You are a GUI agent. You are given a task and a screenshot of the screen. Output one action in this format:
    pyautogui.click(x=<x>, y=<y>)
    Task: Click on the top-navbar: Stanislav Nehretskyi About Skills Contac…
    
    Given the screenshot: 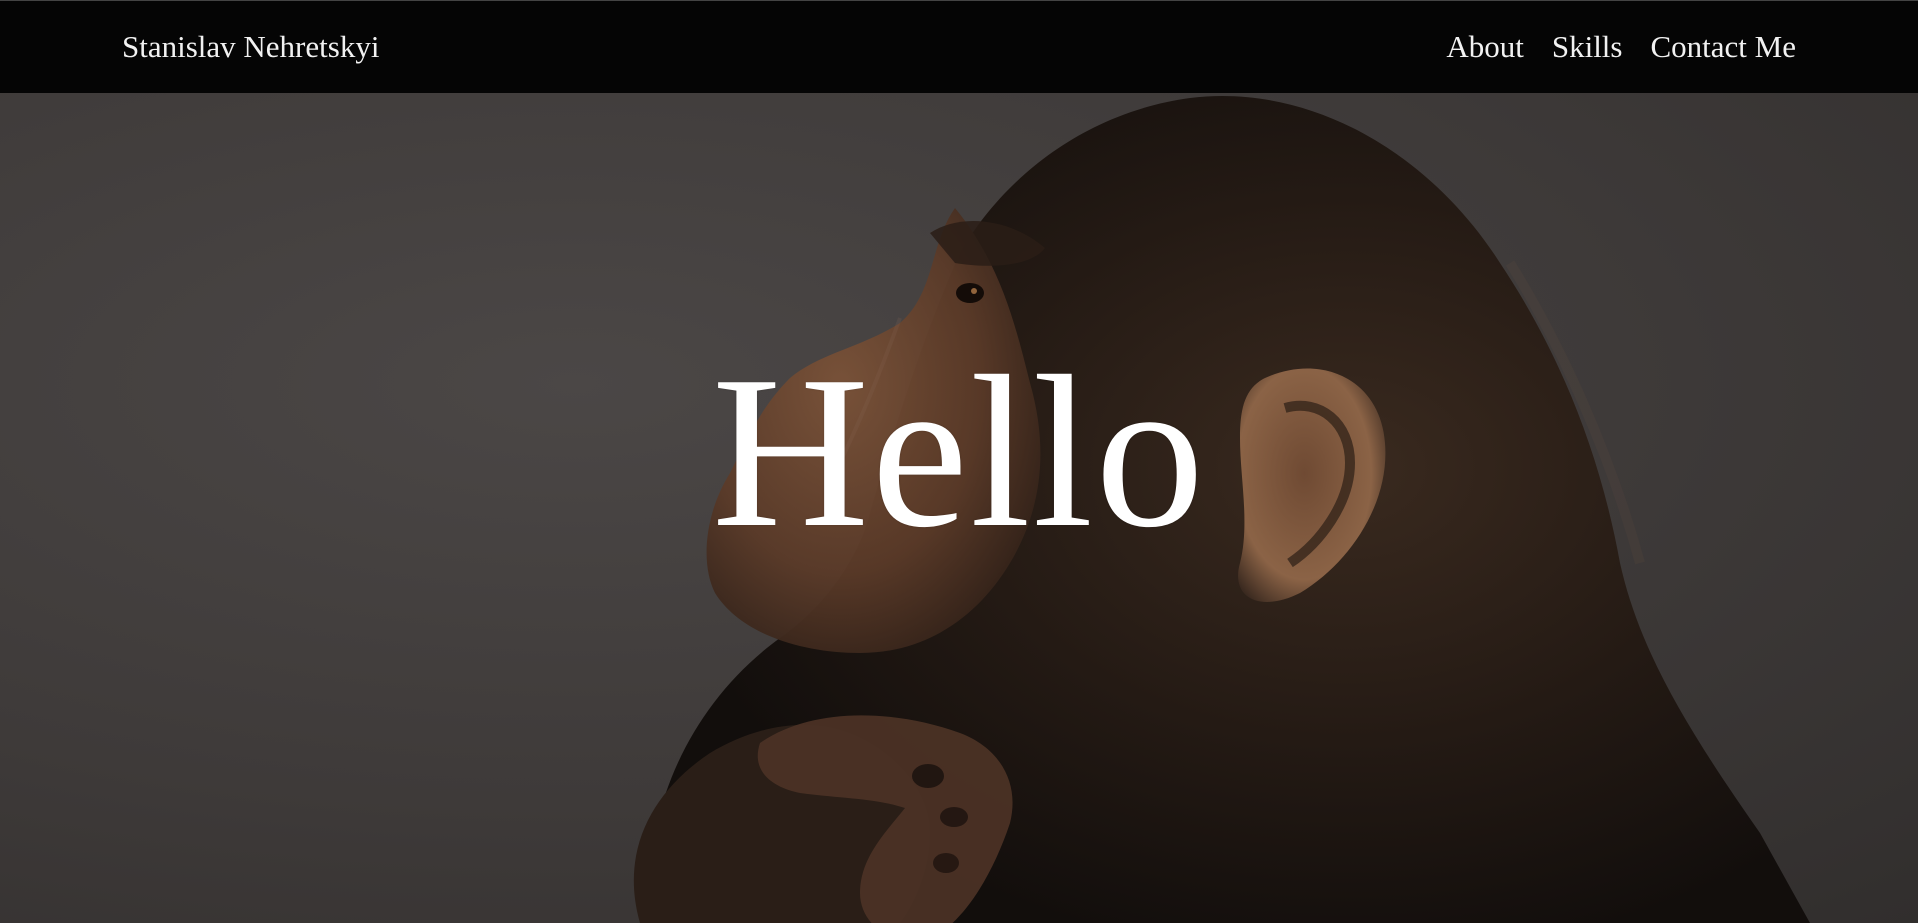 What is the action you would take?
    pyautogui.click(x=959, y=46)
    